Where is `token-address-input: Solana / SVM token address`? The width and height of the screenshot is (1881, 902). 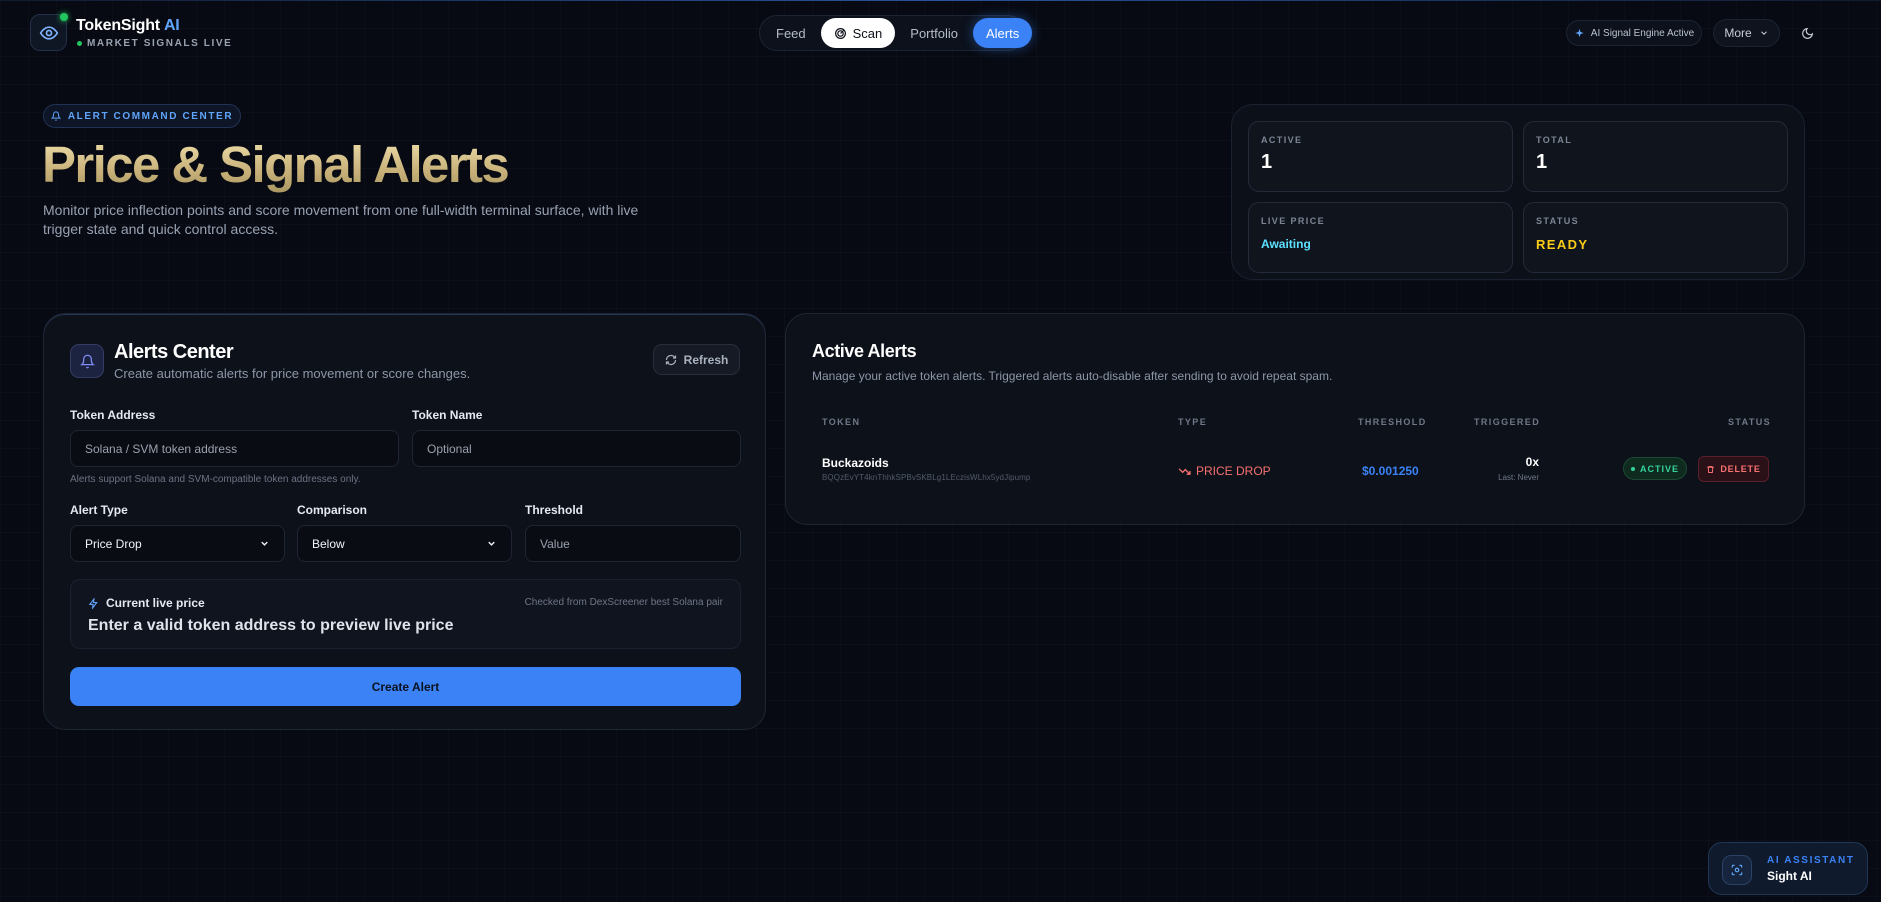 token-address-input: Solana / SVM token address is located at coordinates (234, 448).